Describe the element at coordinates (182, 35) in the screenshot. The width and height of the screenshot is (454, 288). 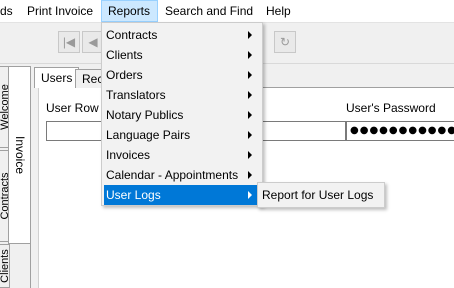
I see `menu-item-contracts: Contracts` at that location.